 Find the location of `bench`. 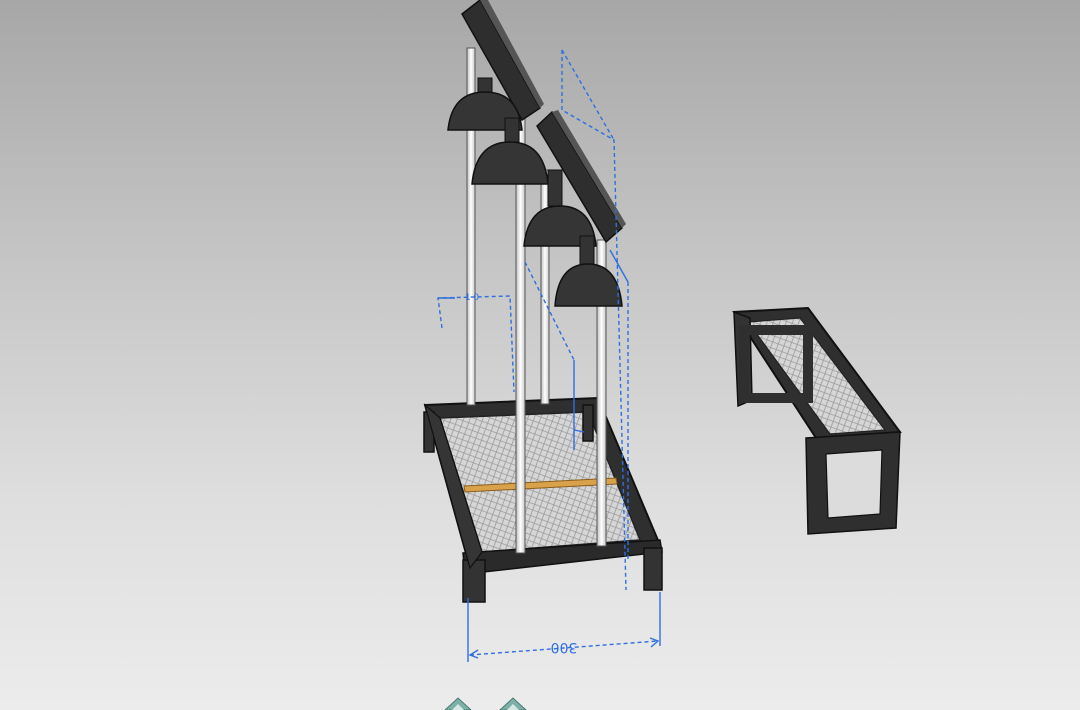

bench is located at coordinates (817, 420).